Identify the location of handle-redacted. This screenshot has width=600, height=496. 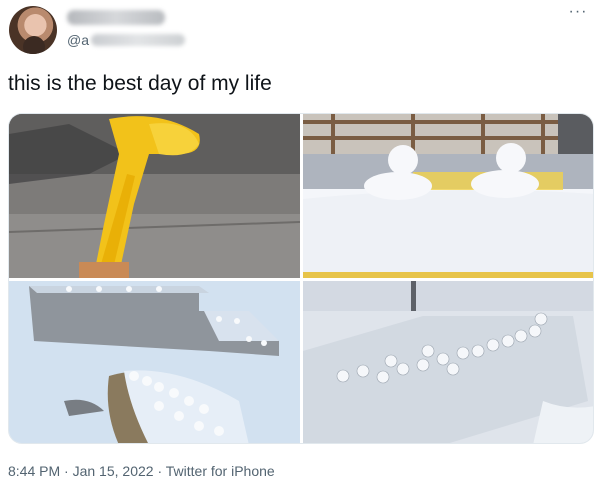
(138, 40).